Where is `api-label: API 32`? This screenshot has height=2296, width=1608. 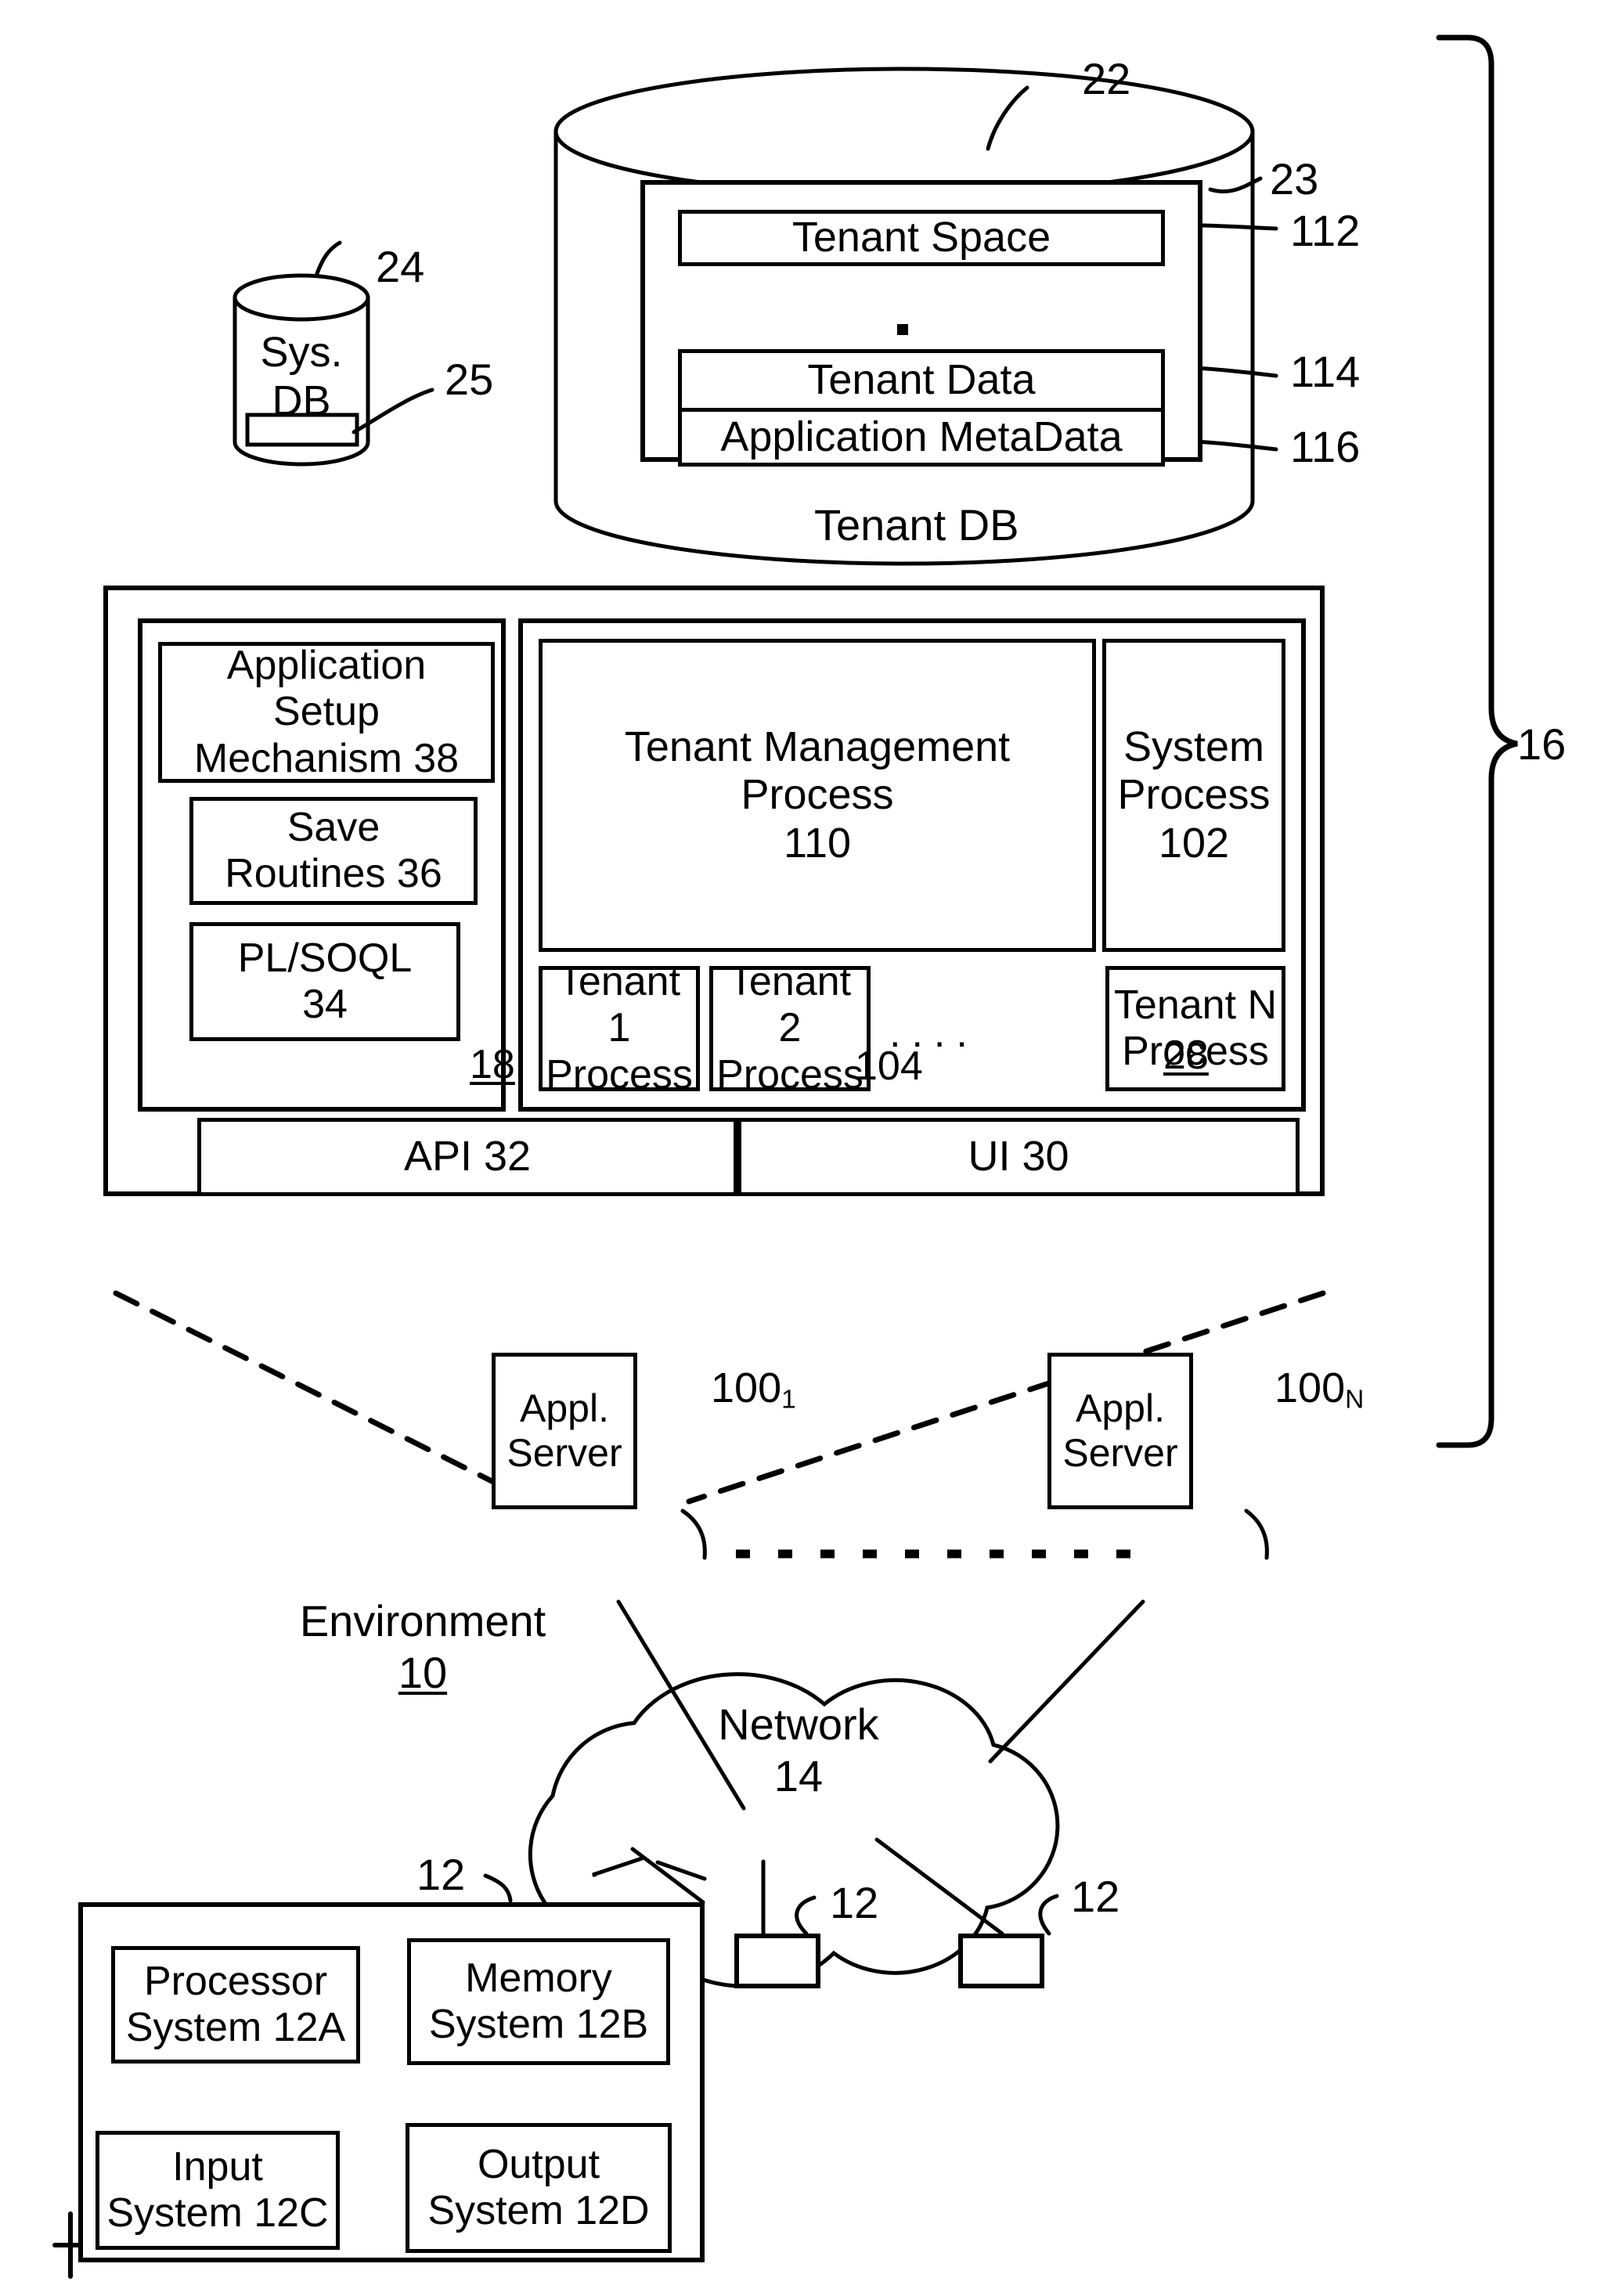
api-label: API 32 is located at coordinates (467, 1156).